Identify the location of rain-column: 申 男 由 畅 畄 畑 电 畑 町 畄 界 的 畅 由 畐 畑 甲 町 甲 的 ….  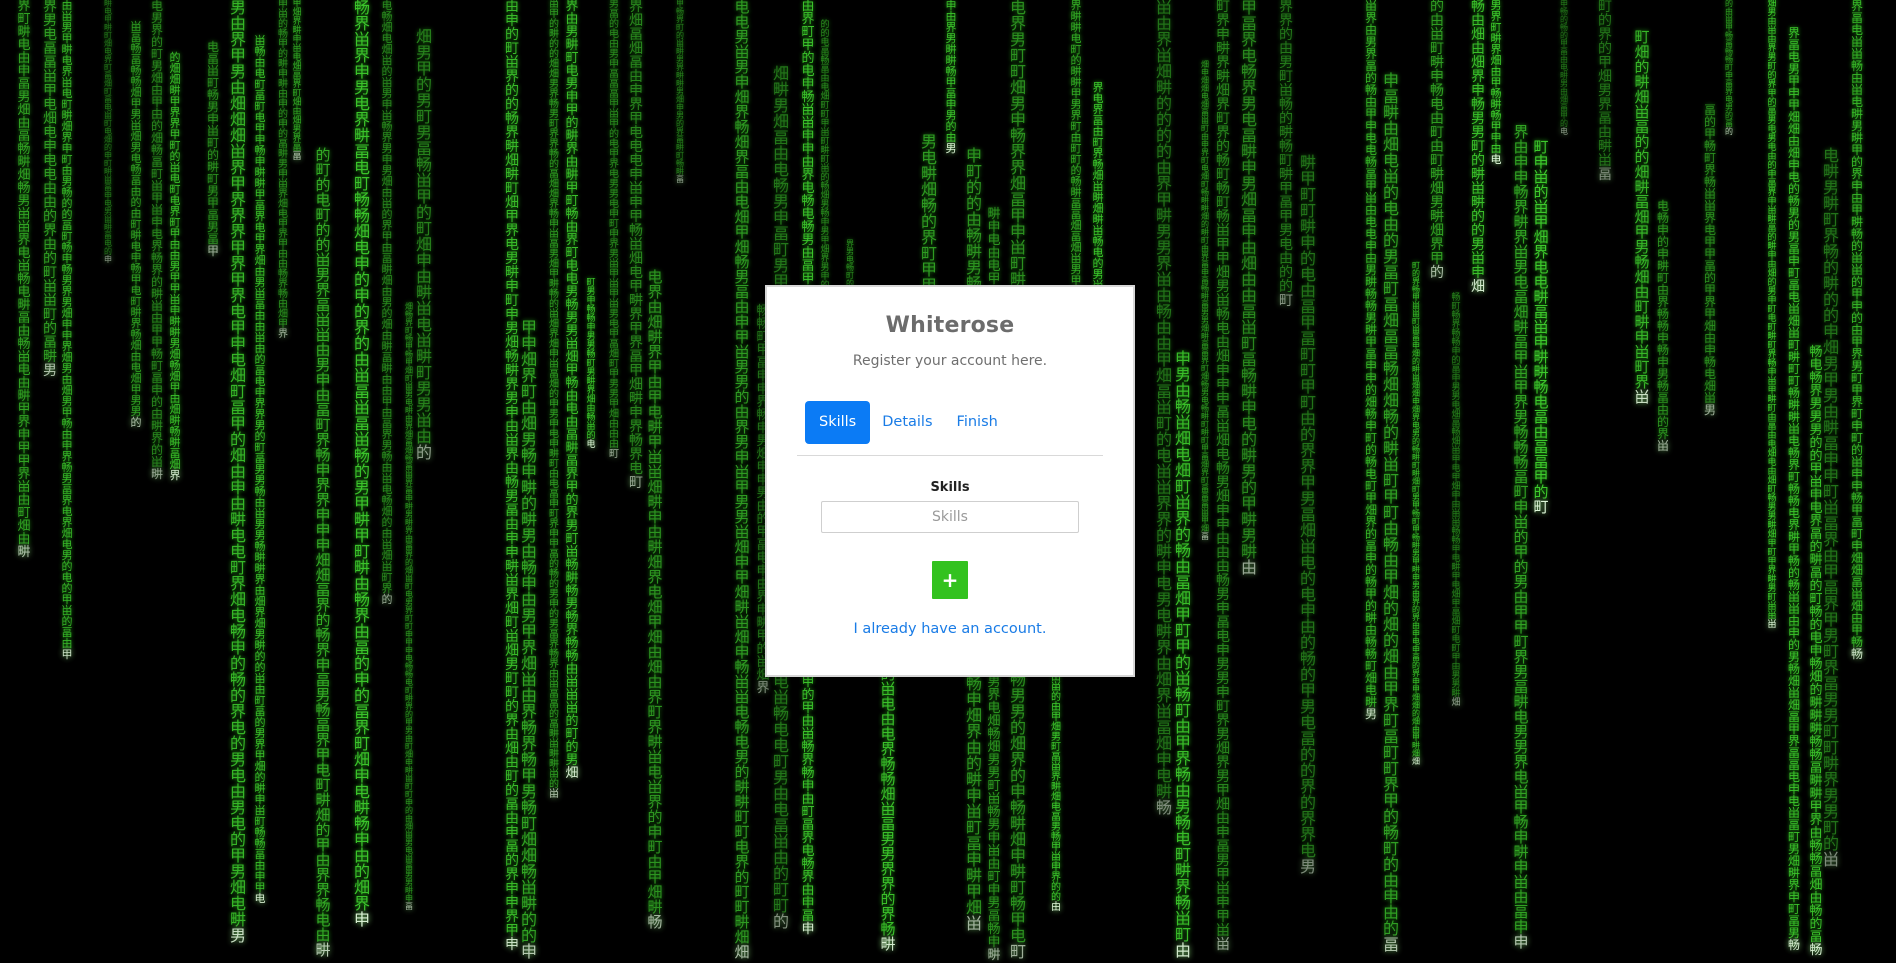
(1183, 654).